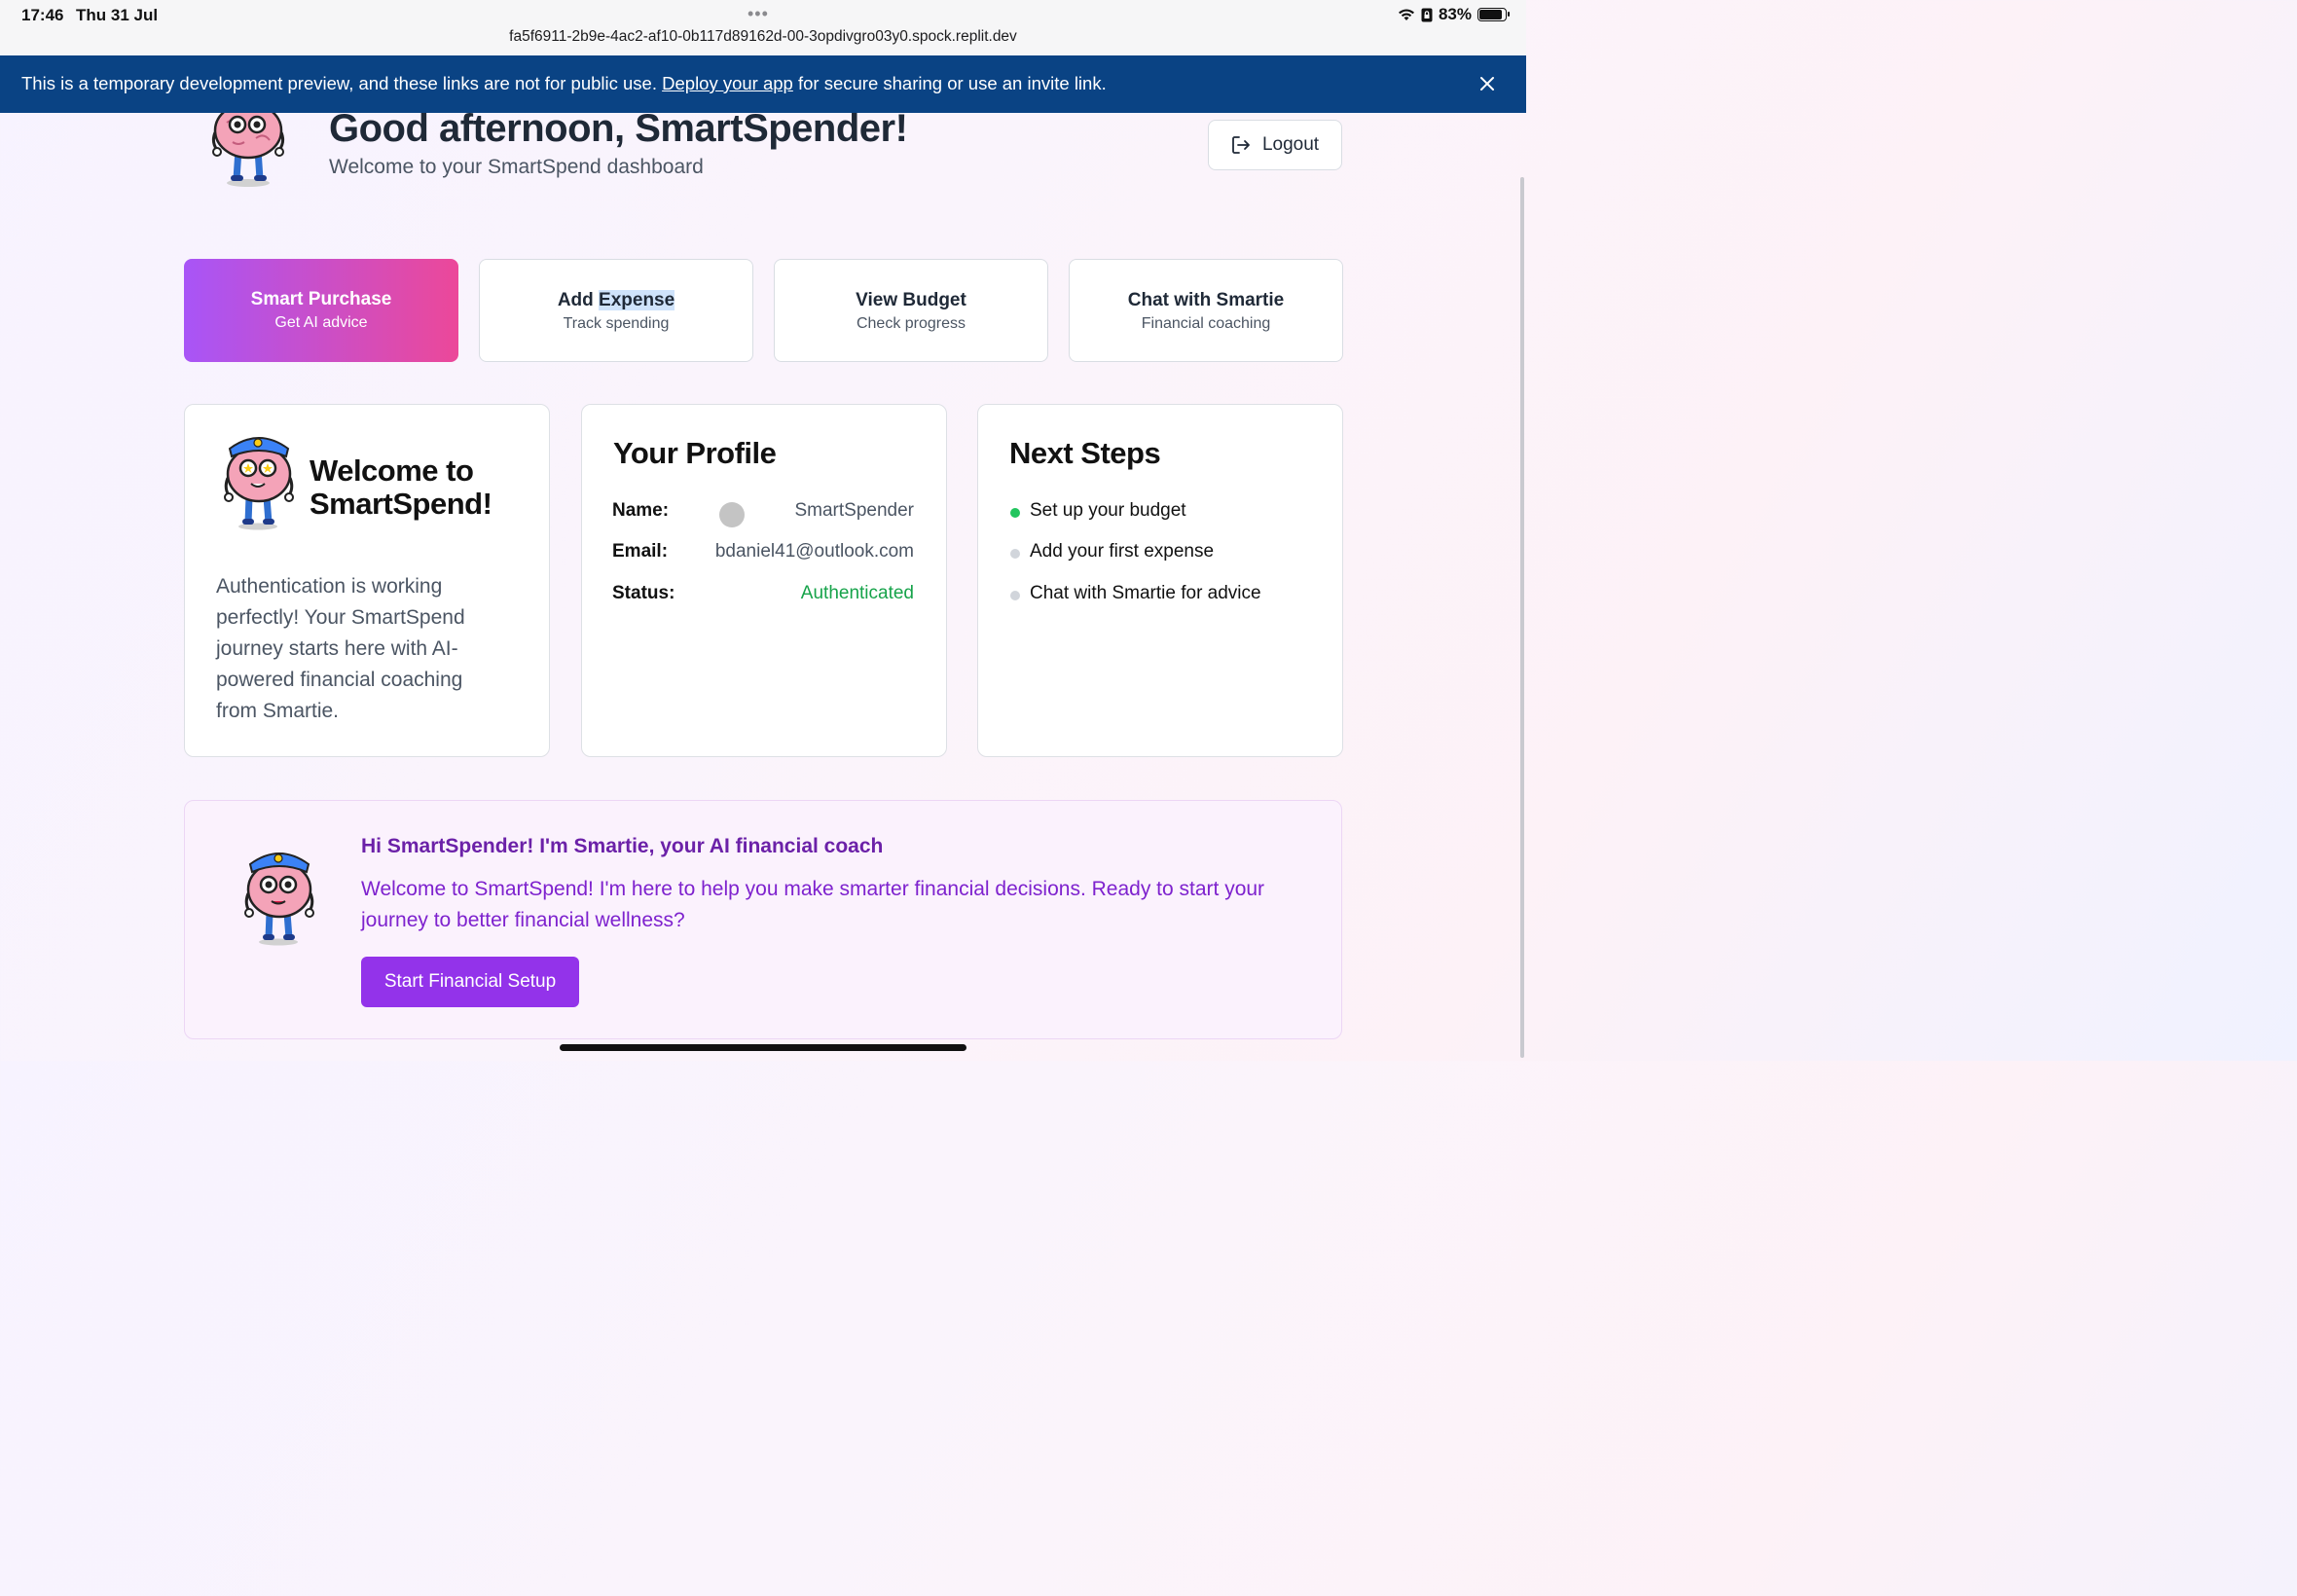 The height and width of the screenshot is (1596, 2297). What do you see at coordinates (250, 151) in the screenshot?
I see `smartie-mascot-logo` at bounding box center [250, 151].